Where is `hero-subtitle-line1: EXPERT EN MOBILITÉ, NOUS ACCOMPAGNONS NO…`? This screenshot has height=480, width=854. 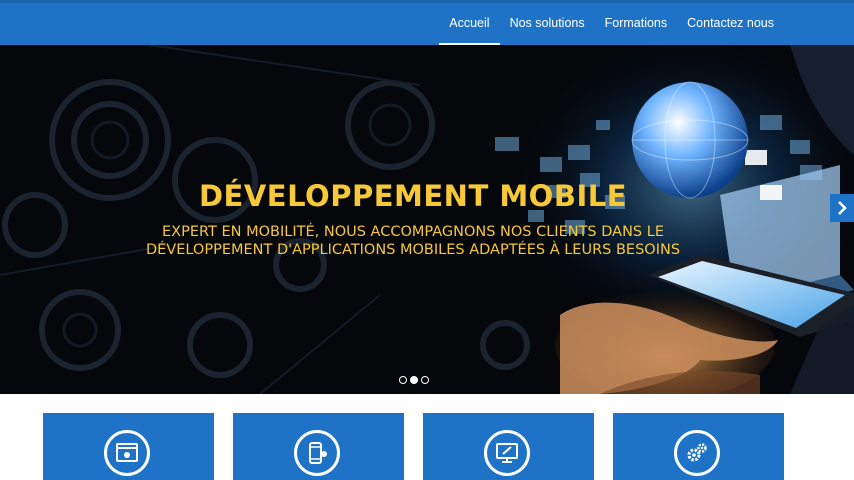 hero-subtitle-line1: EXPERT EN MOBILITÉ, NOUS ACCOMPAGNONS NO… is located at coordinates (413, 232).